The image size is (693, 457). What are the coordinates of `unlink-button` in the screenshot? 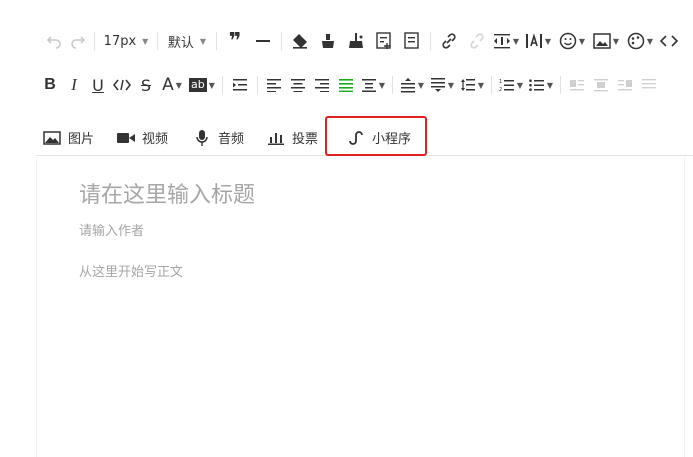 It's located at (477, 41).